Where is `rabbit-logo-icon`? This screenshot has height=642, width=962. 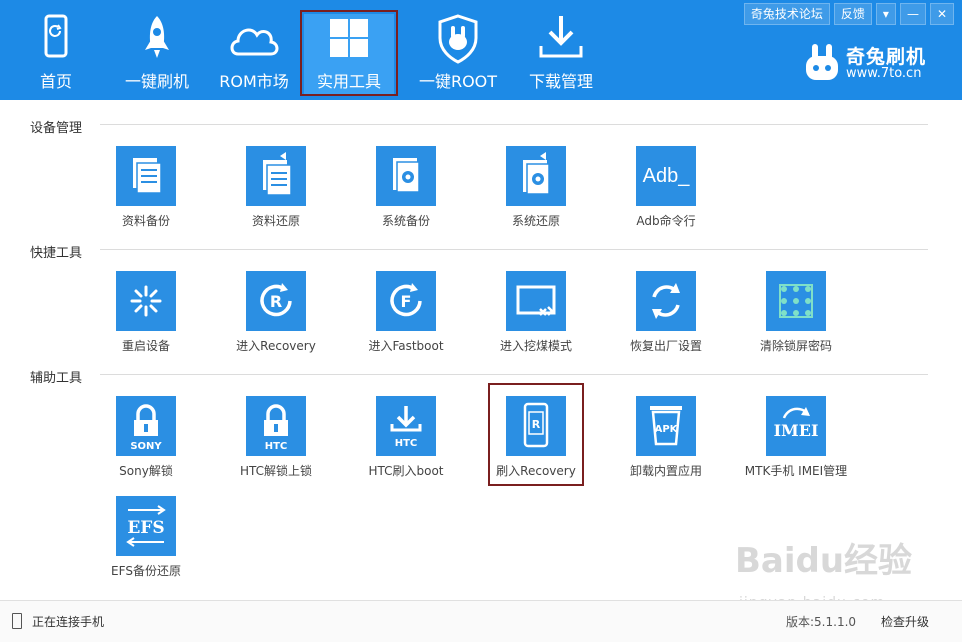 rabbit-logo-icon is located at coordinates (822, 62).